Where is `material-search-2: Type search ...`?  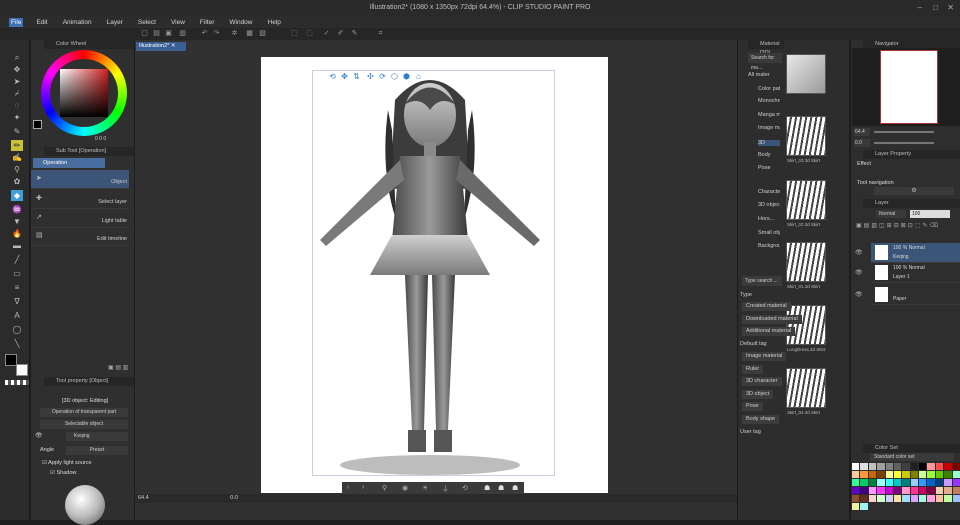
material-search-2: Type search ... is located at coordinates (762, 281).